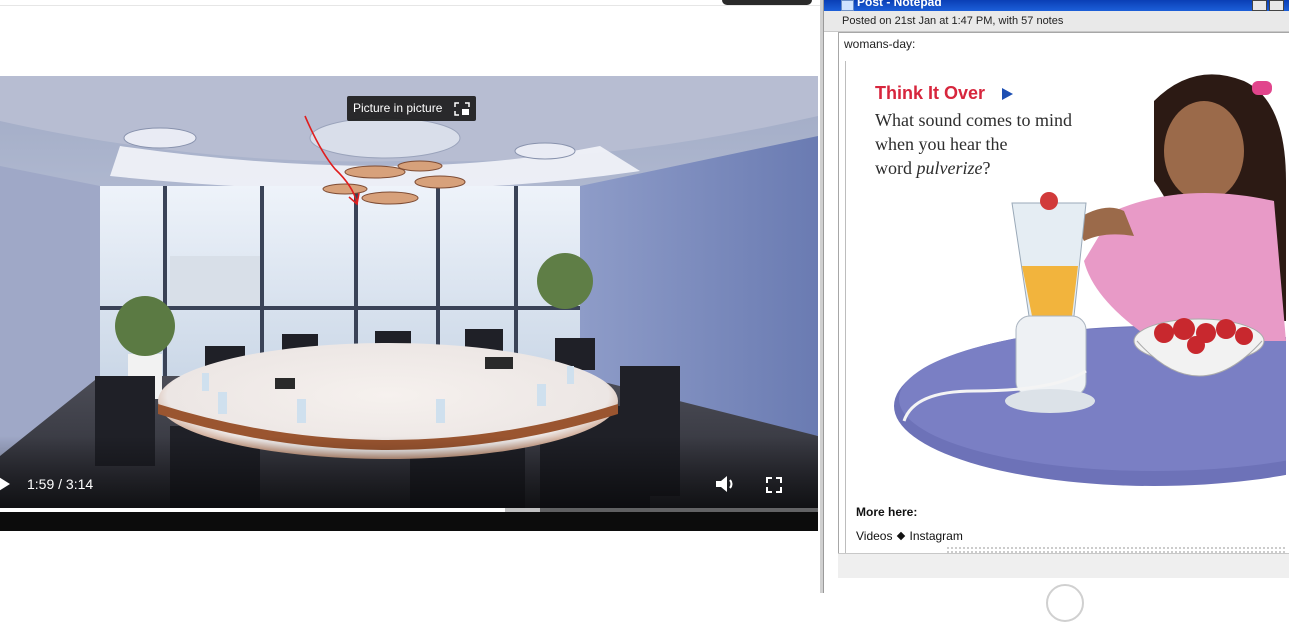  Describe the element at coordinates (1276, 5) in the screenshot. I see `maximize-button` at that location.